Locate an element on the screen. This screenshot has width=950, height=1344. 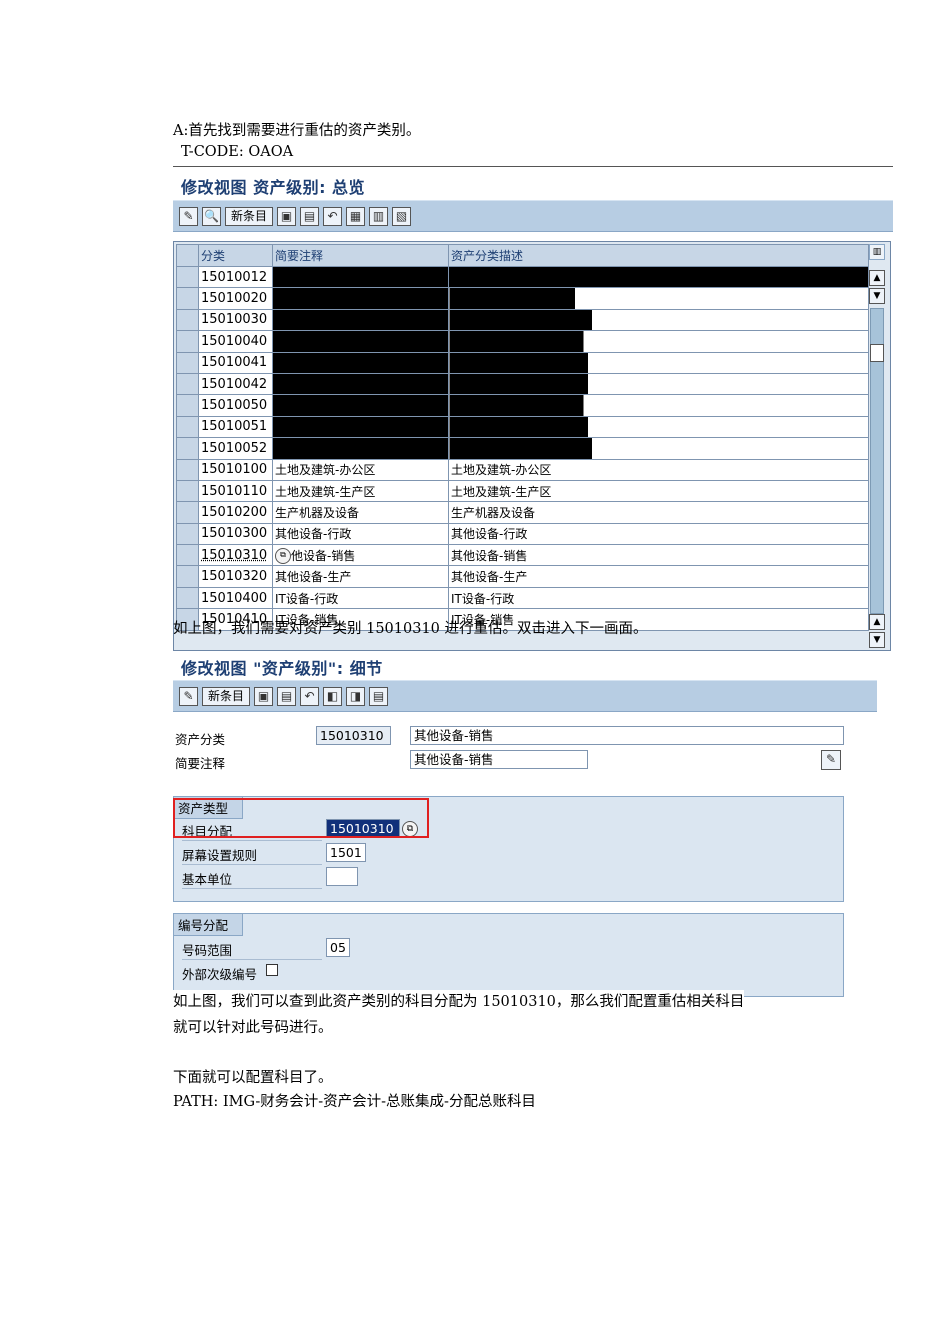
page-down-icon: ▼ is located at coordinates (877, 296).